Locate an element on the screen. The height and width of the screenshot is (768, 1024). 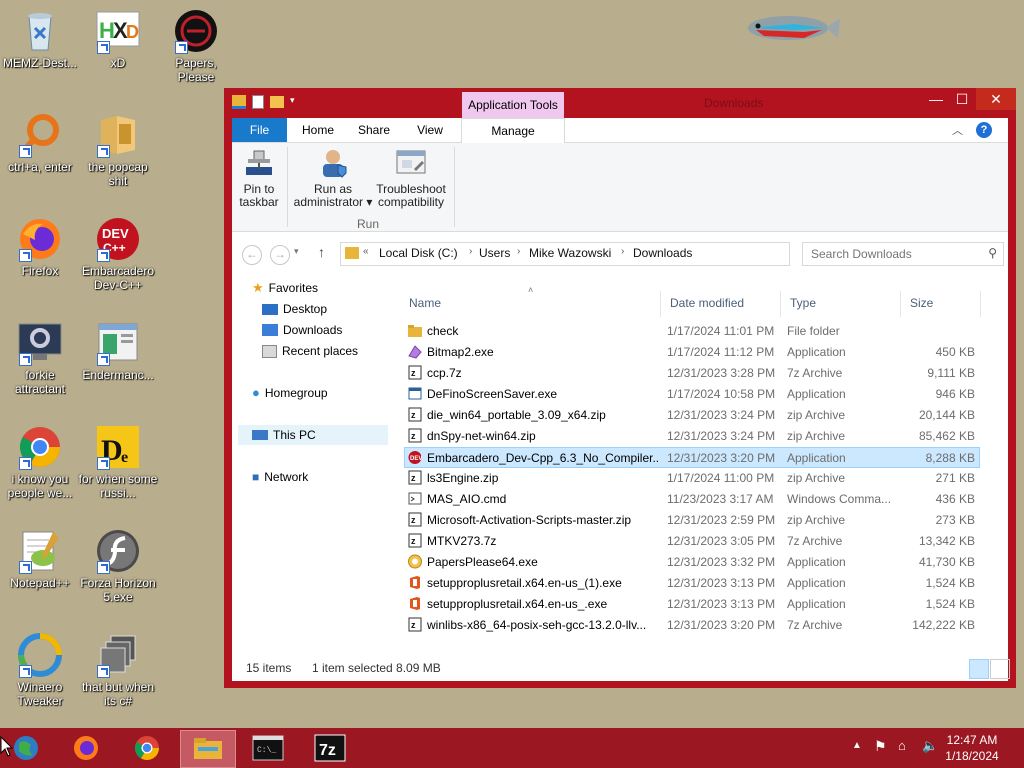
file-date: 12/31/2023 3:05 PM is located at coordinates (721, 541).